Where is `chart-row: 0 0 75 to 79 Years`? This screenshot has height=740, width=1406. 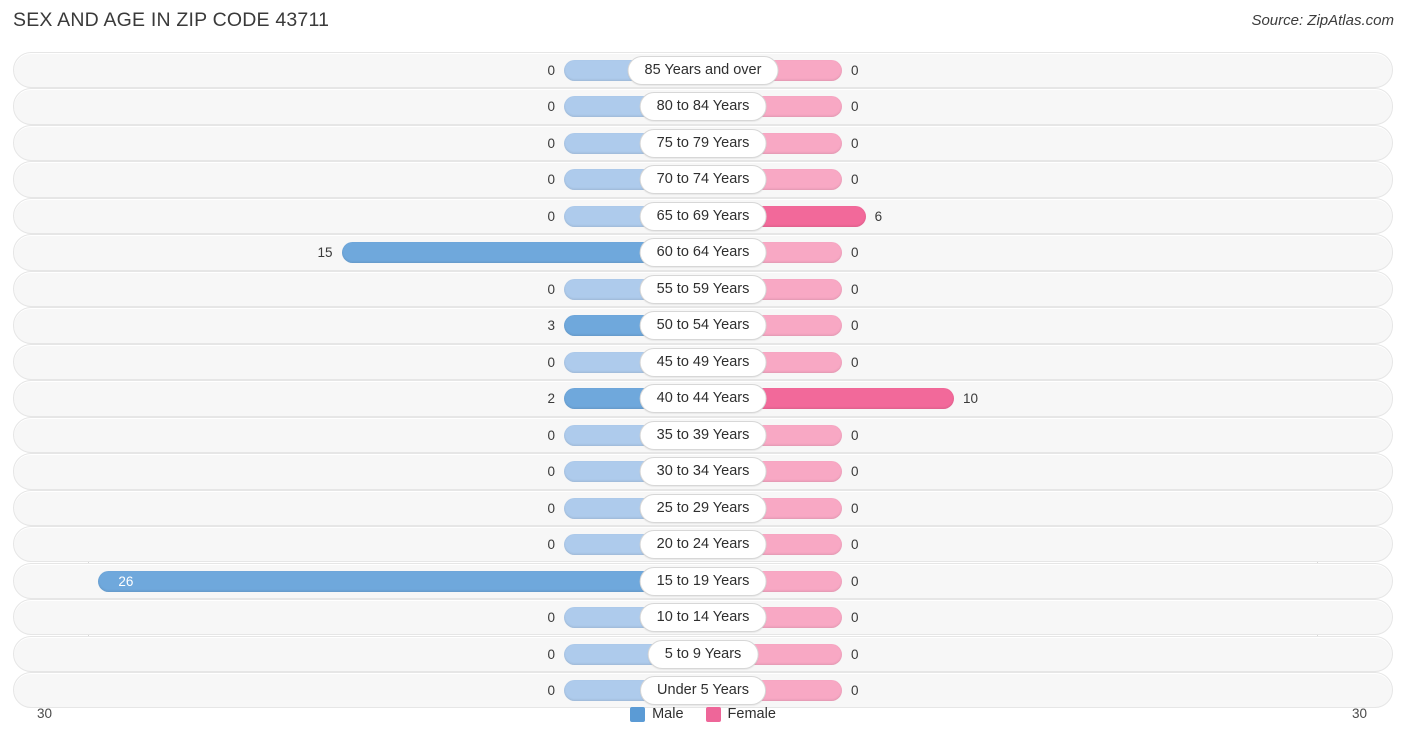
chart-row: 0 0 75 to 79 Years is located at coordinates (703, 143).